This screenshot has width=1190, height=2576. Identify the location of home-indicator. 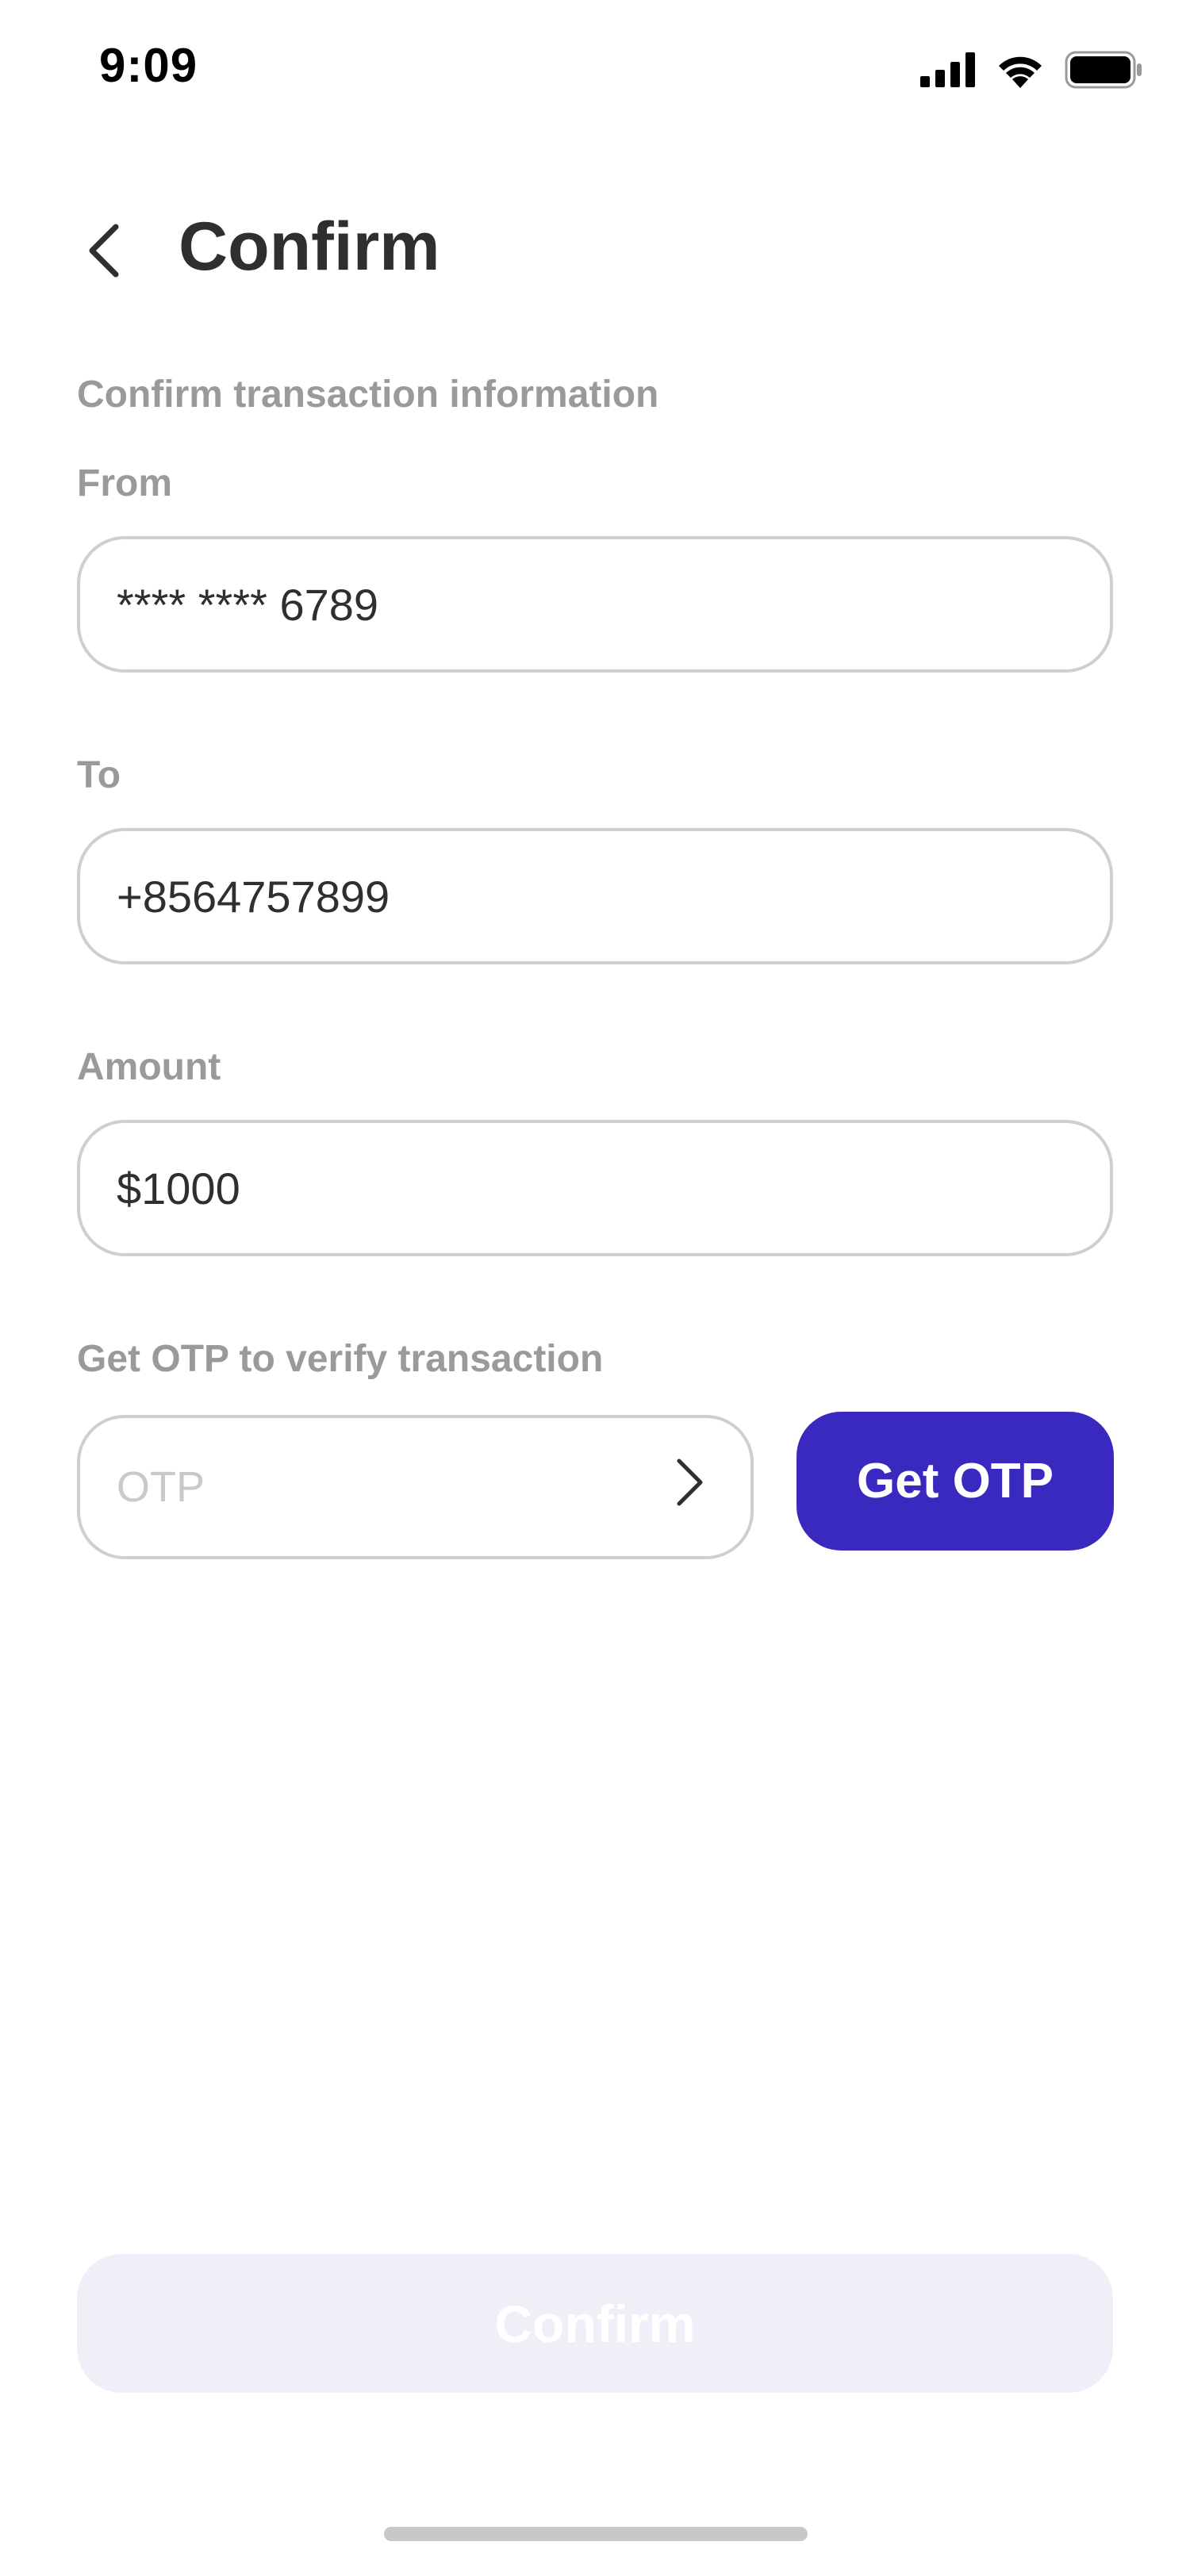
(596, 2534).